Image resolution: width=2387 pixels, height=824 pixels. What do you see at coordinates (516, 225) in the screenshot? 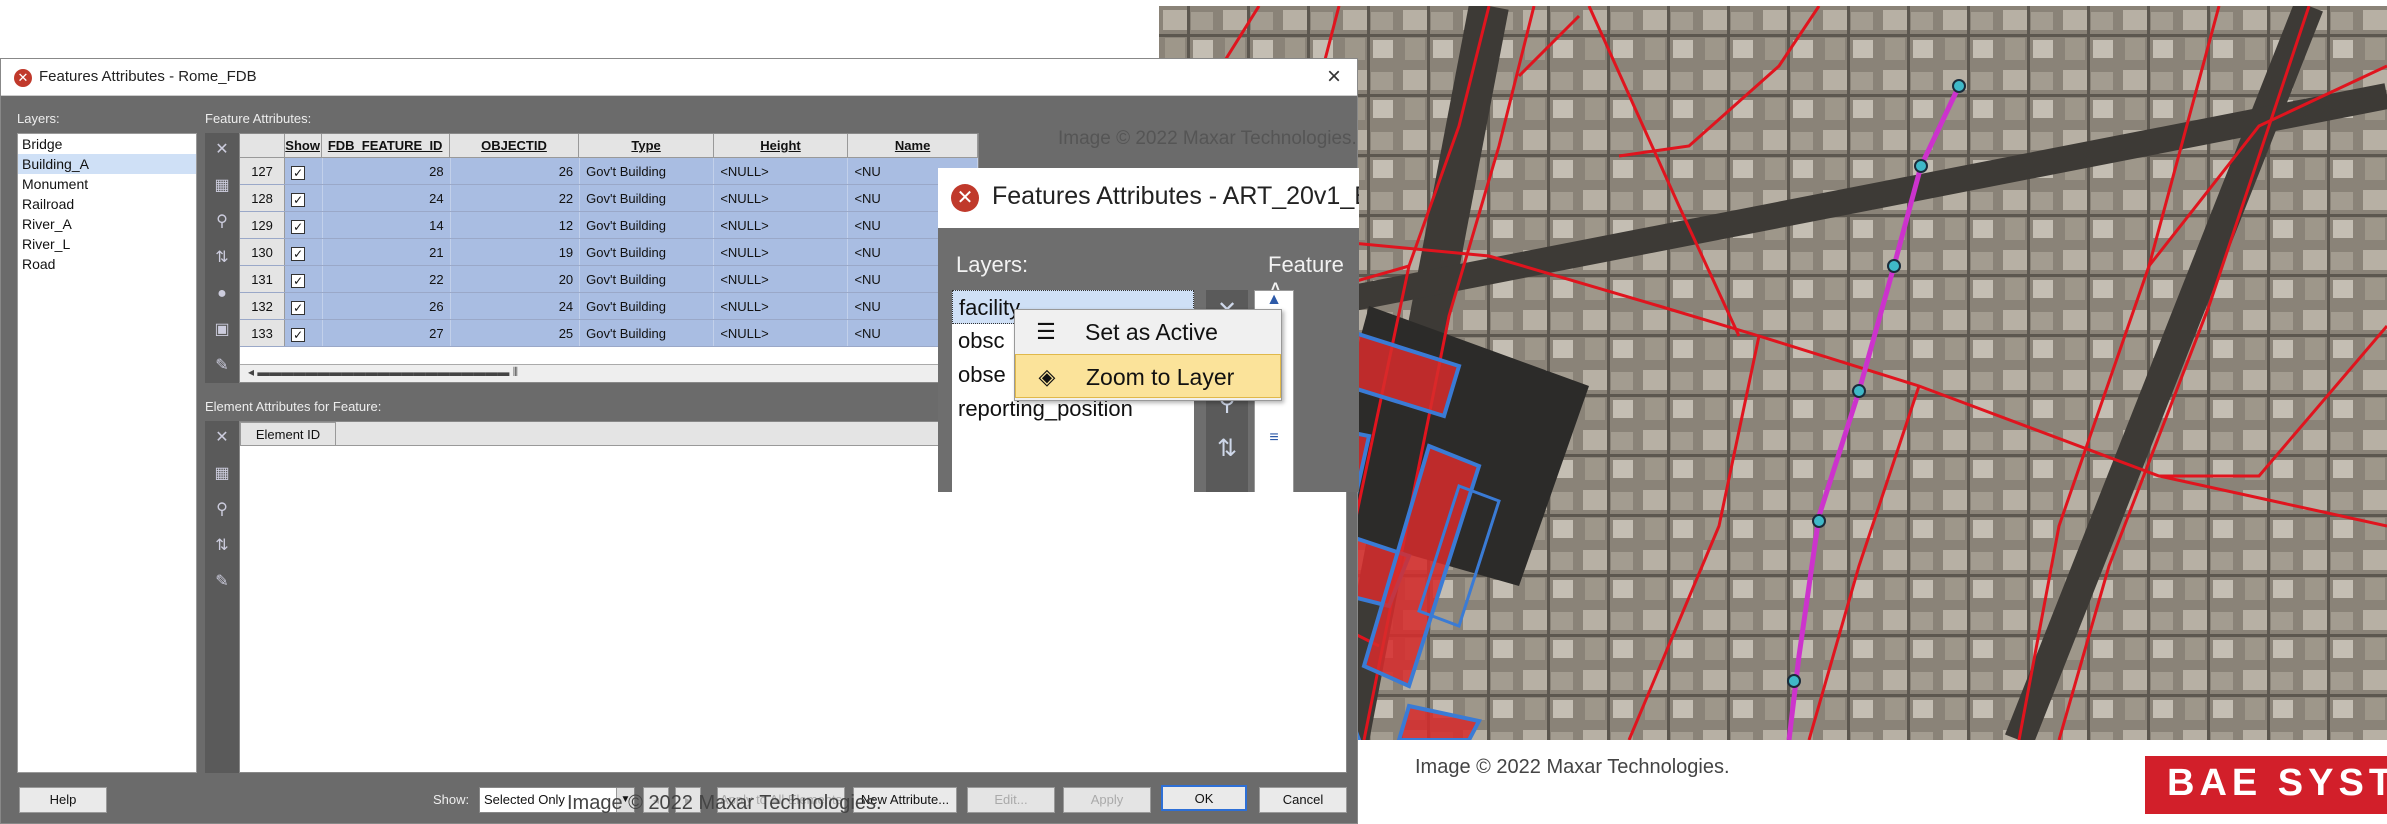
I see `cell-objectid: 12` at bounding box center [516, 225].